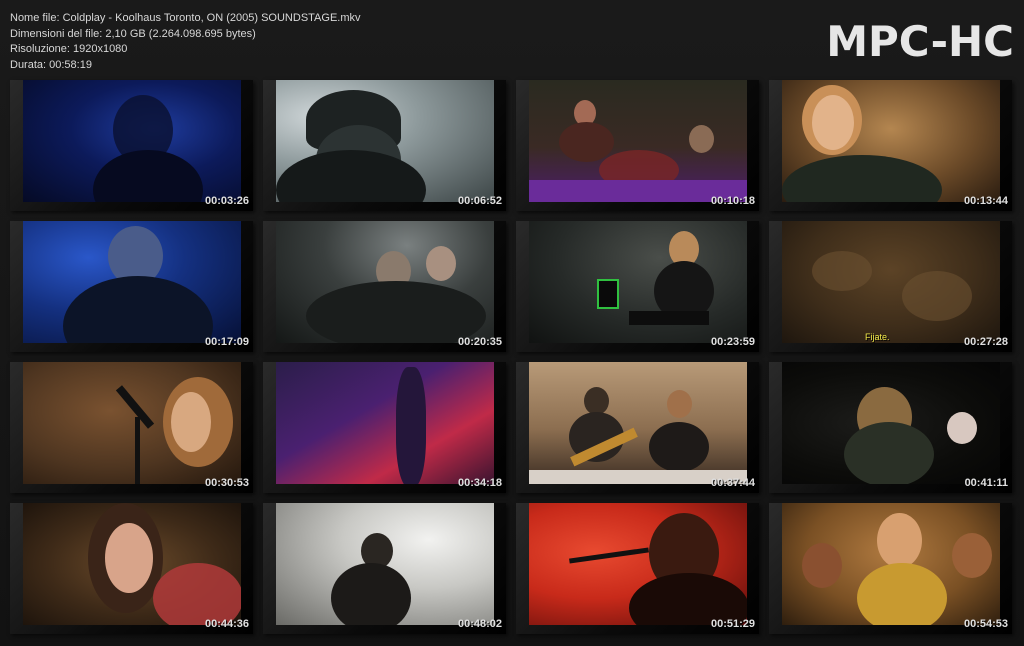  What do you see at coordinates (479, 201) in the screenshot?
I see `timestamp: 00:06:52` at bounding box center [479, 201].